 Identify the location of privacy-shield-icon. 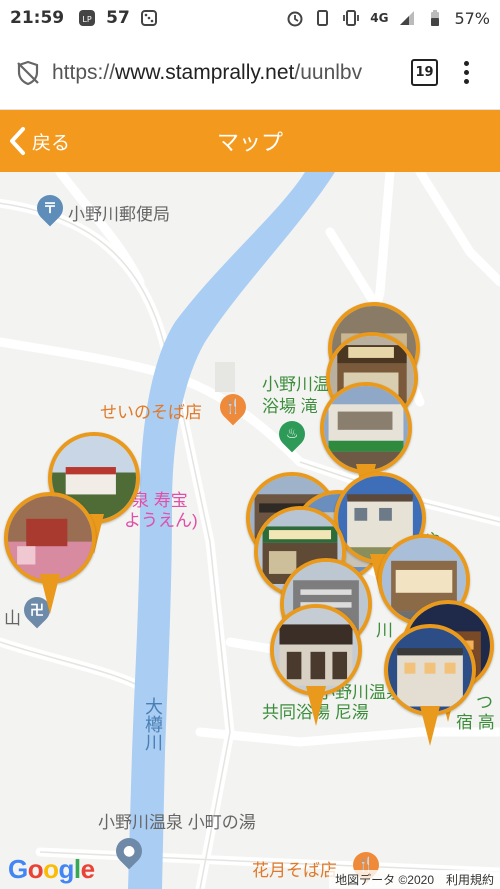
(28, 73).